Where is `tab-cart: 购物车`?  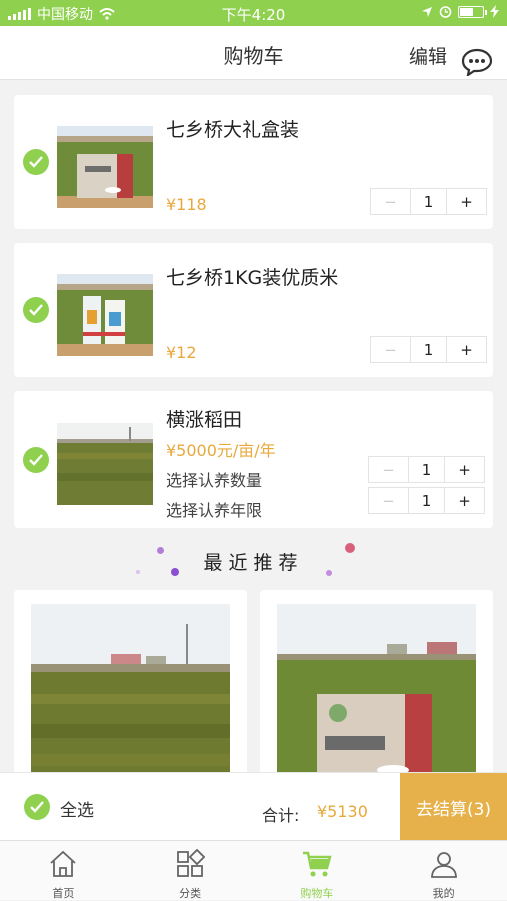 tab-cart: 购物车 is located at coordinates (317, 870).